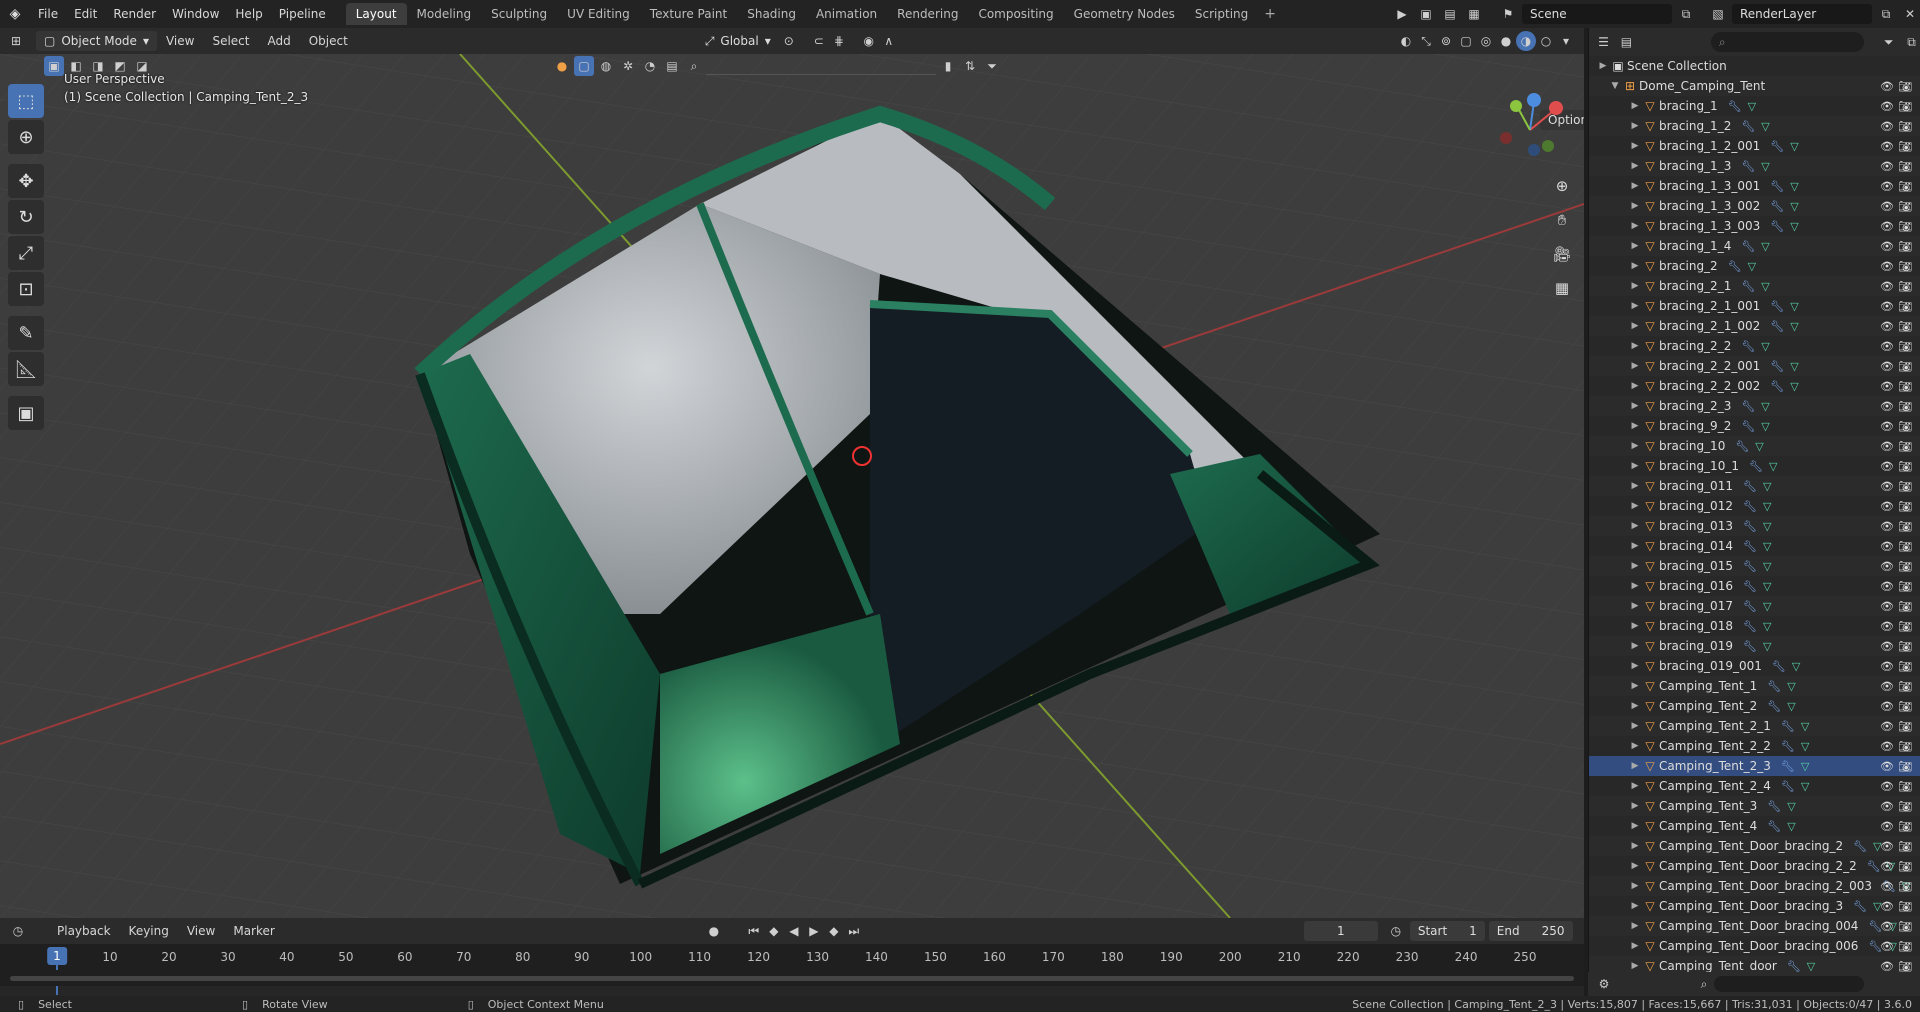 The image size is (1920, 1012). I want to click on timeline-editor-type-icon: ◷, so click(18, 931).